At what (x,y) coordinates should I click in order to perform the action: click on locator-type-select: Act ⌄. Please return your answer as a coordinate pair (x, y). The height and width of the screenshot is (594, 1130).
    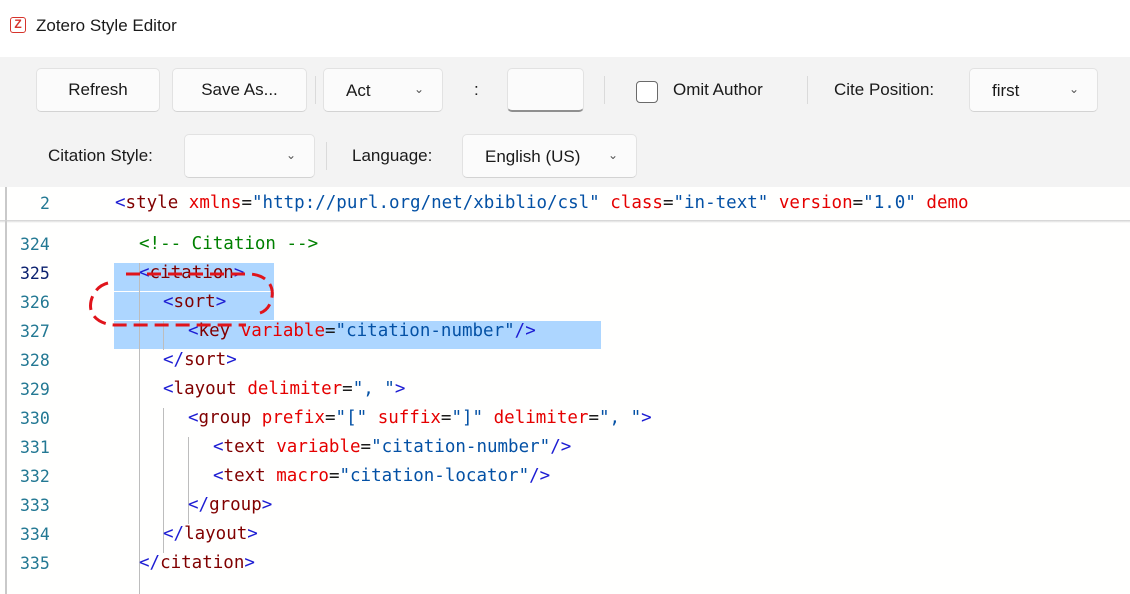
    Looking at the image, I should click on (383, 90).